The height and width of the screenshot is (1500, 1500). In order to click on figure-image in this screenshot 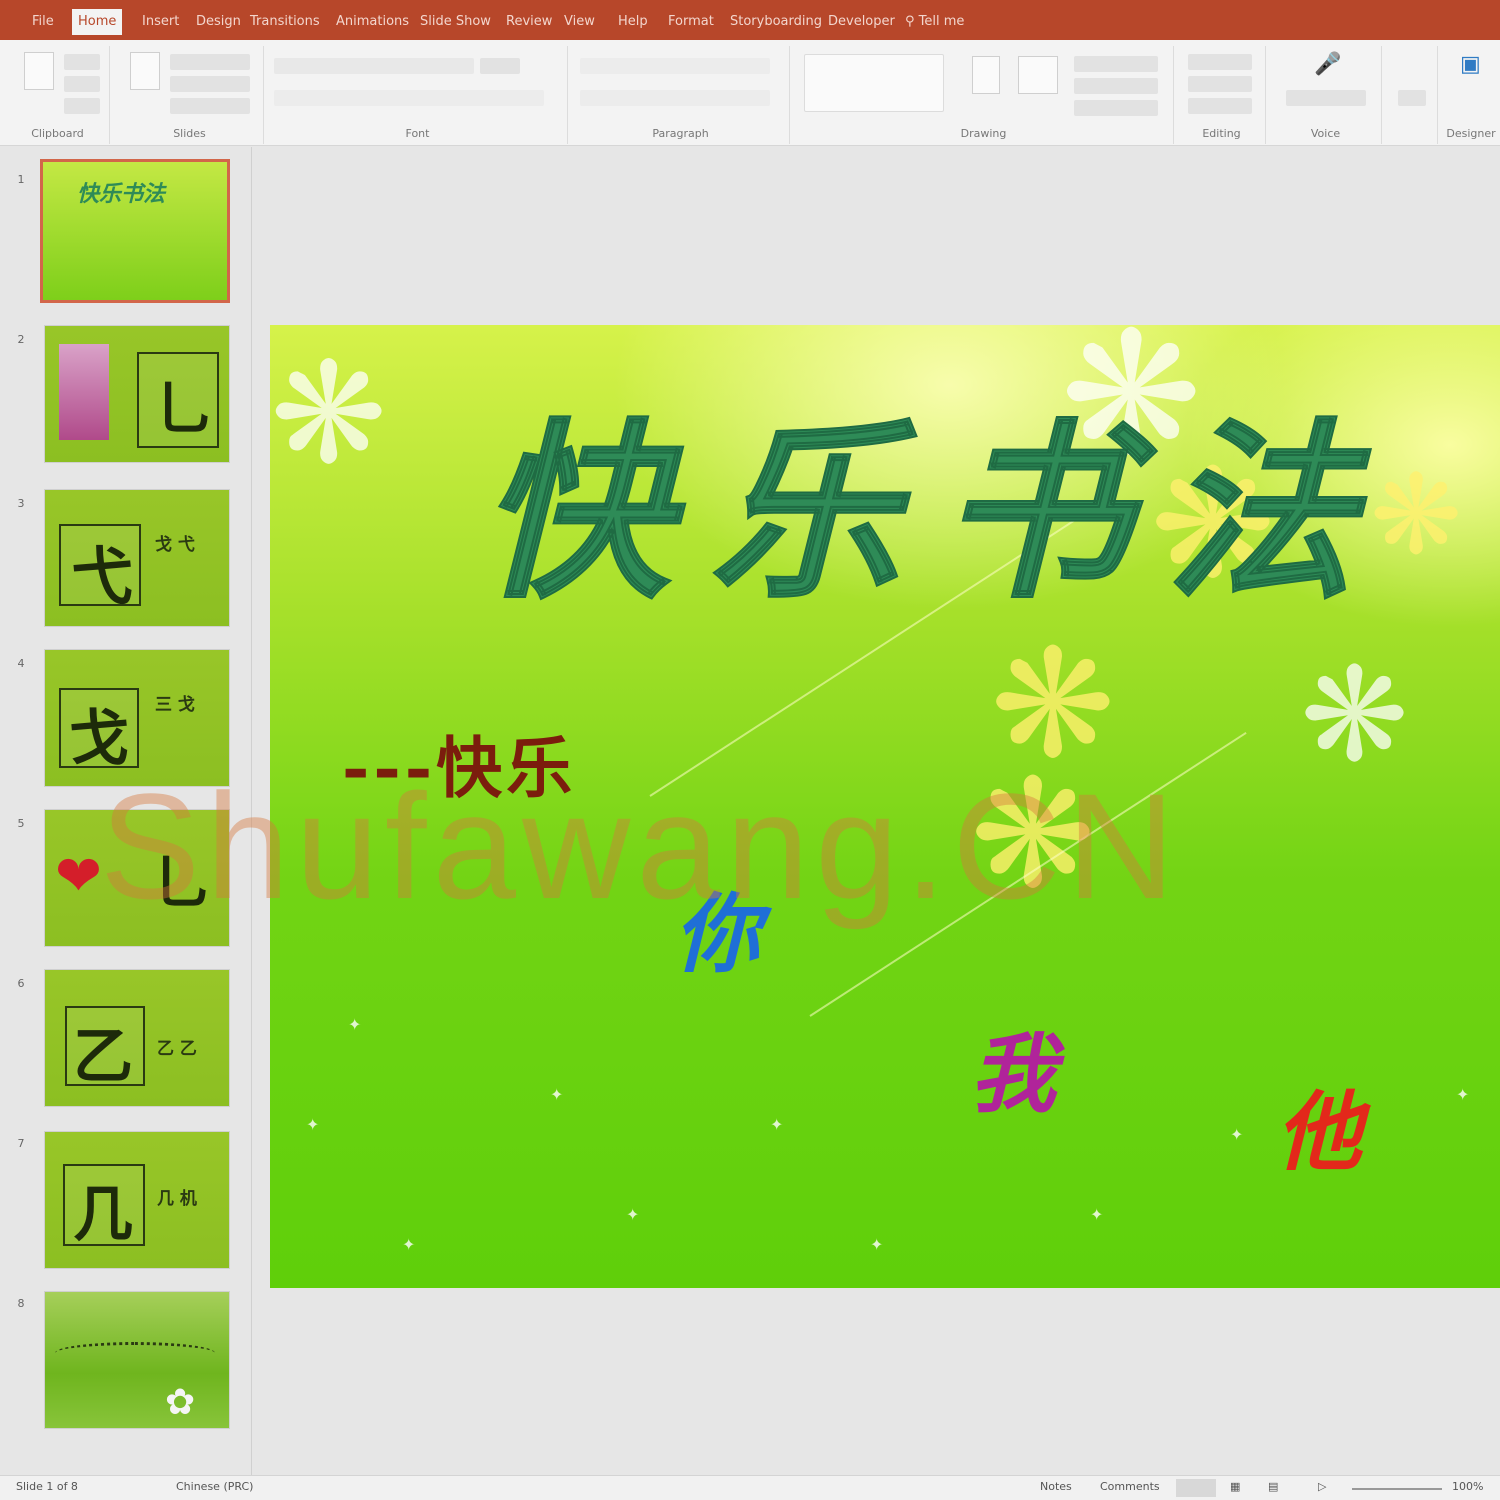, I will do `click(84, 392)`.